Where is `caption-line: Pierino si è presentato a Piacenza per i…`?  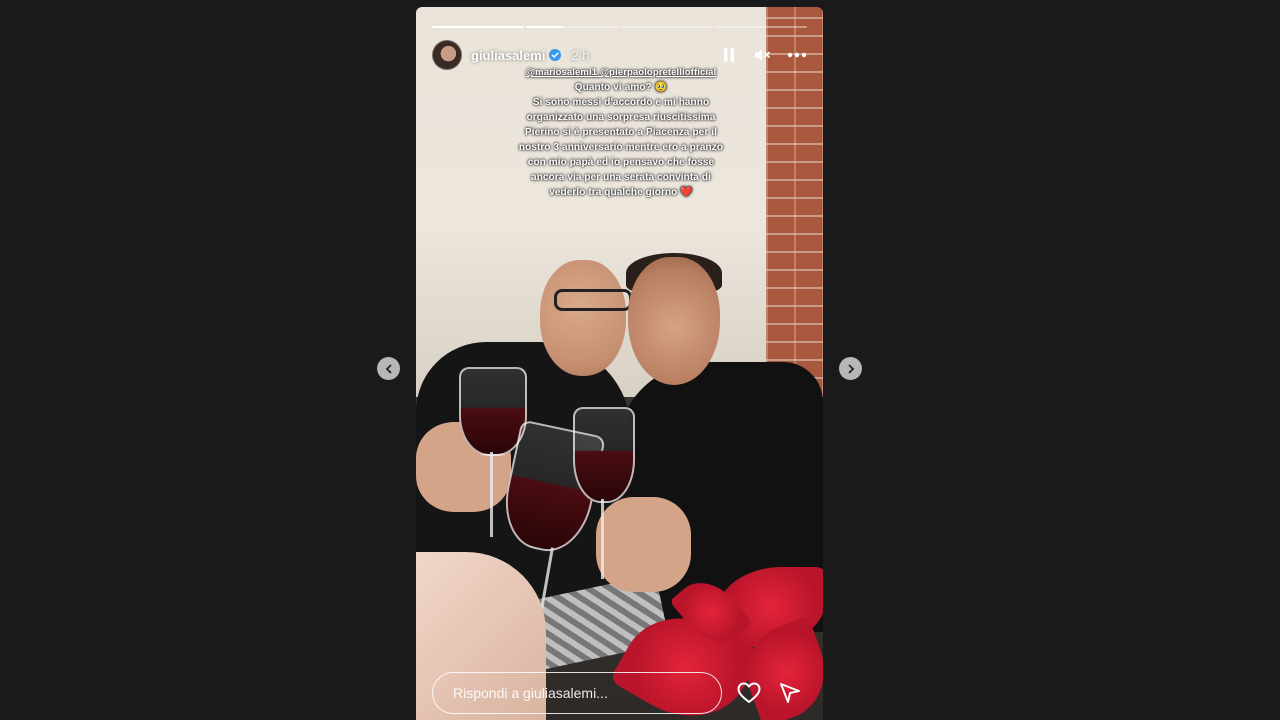
caption-line: Pierino si è presentato a Piacenza per i… is located at coordinates (621, 132).